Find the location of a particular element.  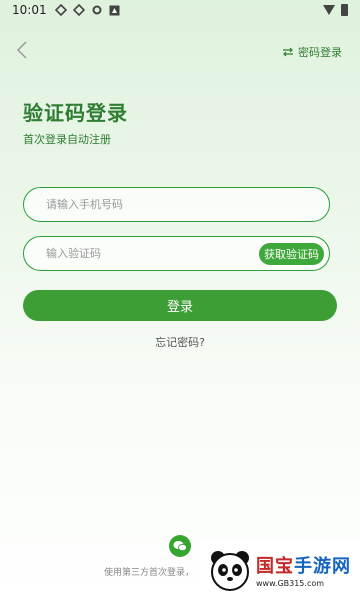

status-time: 10:01 is located at coordinates (29, 10).